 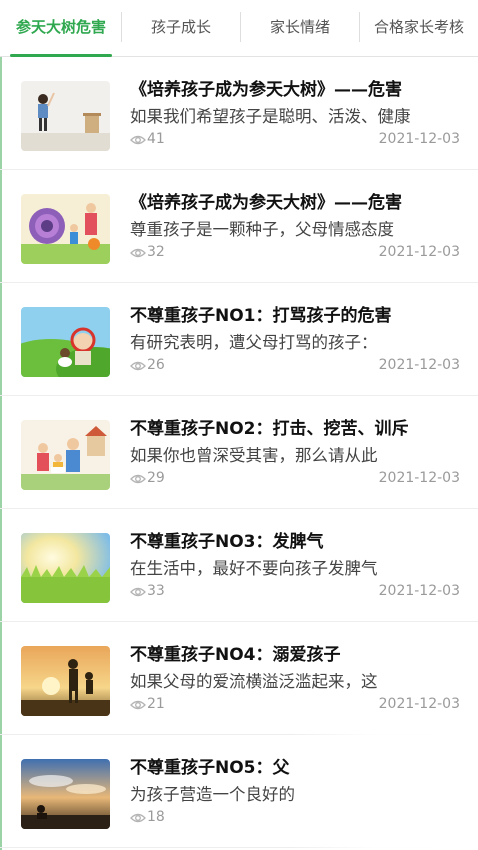 I want to click on article-summary: 如果你也曾深受其害，那么请从此, so click(x=254, y=455).